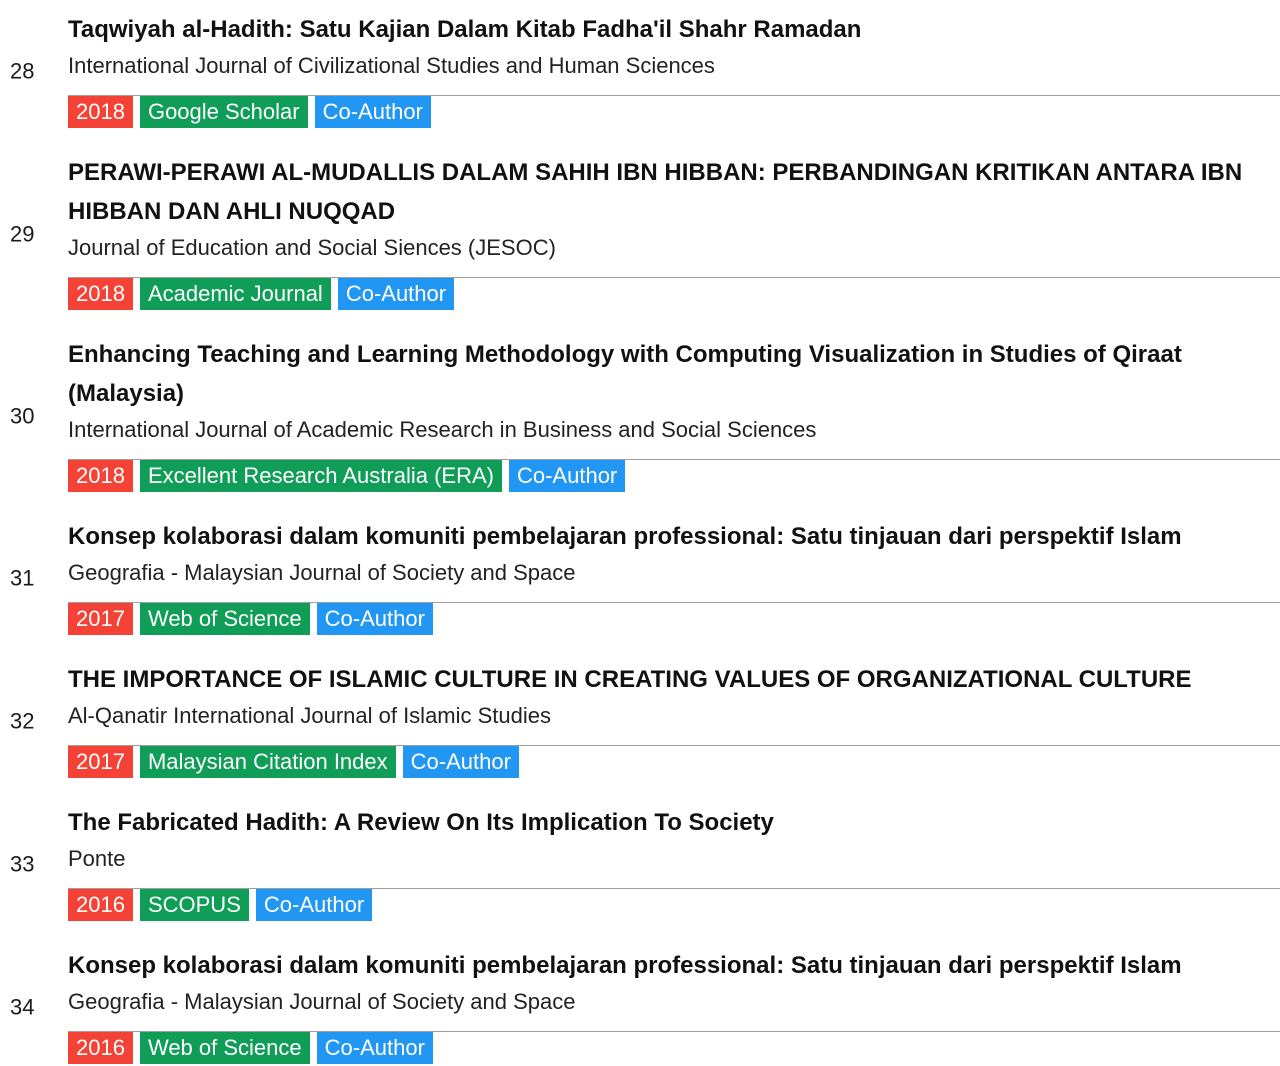  What do you see at coordinates (97, 858) in the screenshot?
I see `journal-name: Ponte` at bounding box center [97, 858].